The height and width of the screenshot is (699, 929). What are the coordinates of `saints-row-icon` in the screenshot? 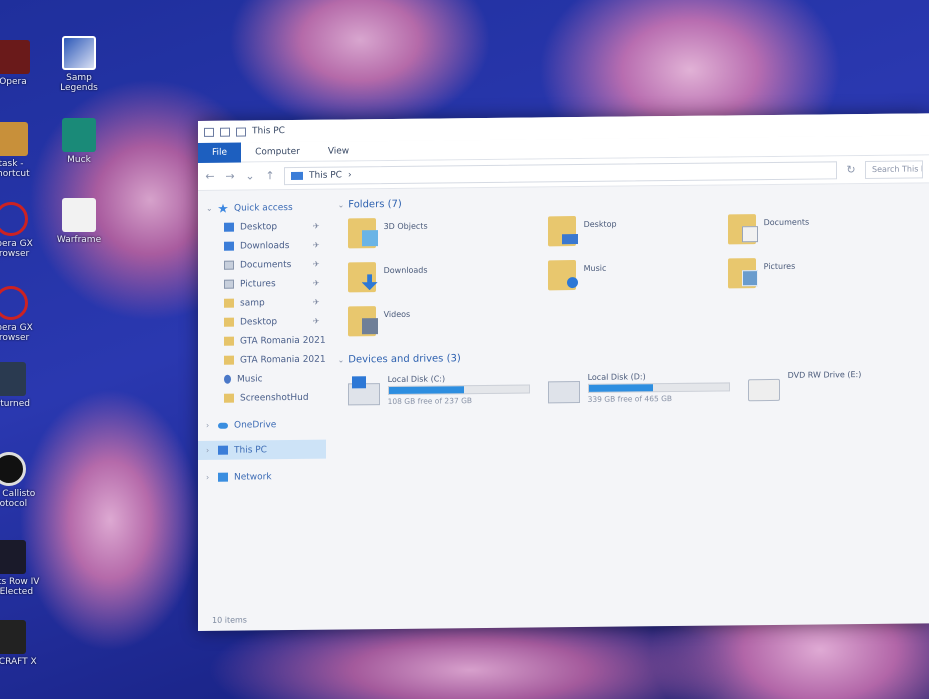 It's located at (13, 557).